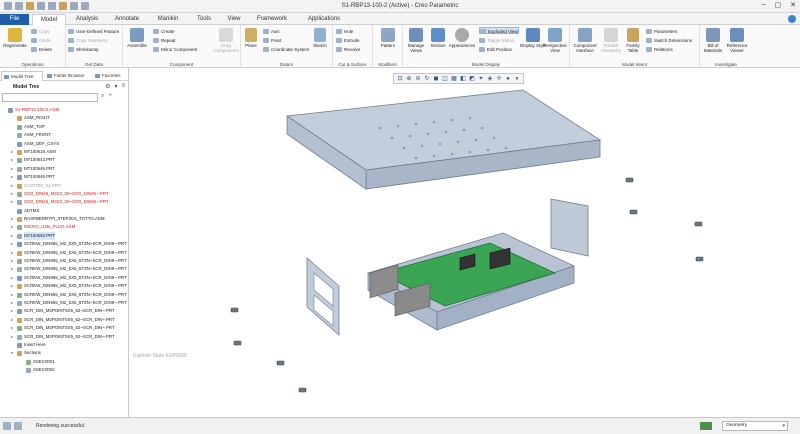 The image size is (800, 434). What do you see at coordinates (18, 426) in the screenshot?
I see `browser-toggle-icon` at bounding box center [18, 426].